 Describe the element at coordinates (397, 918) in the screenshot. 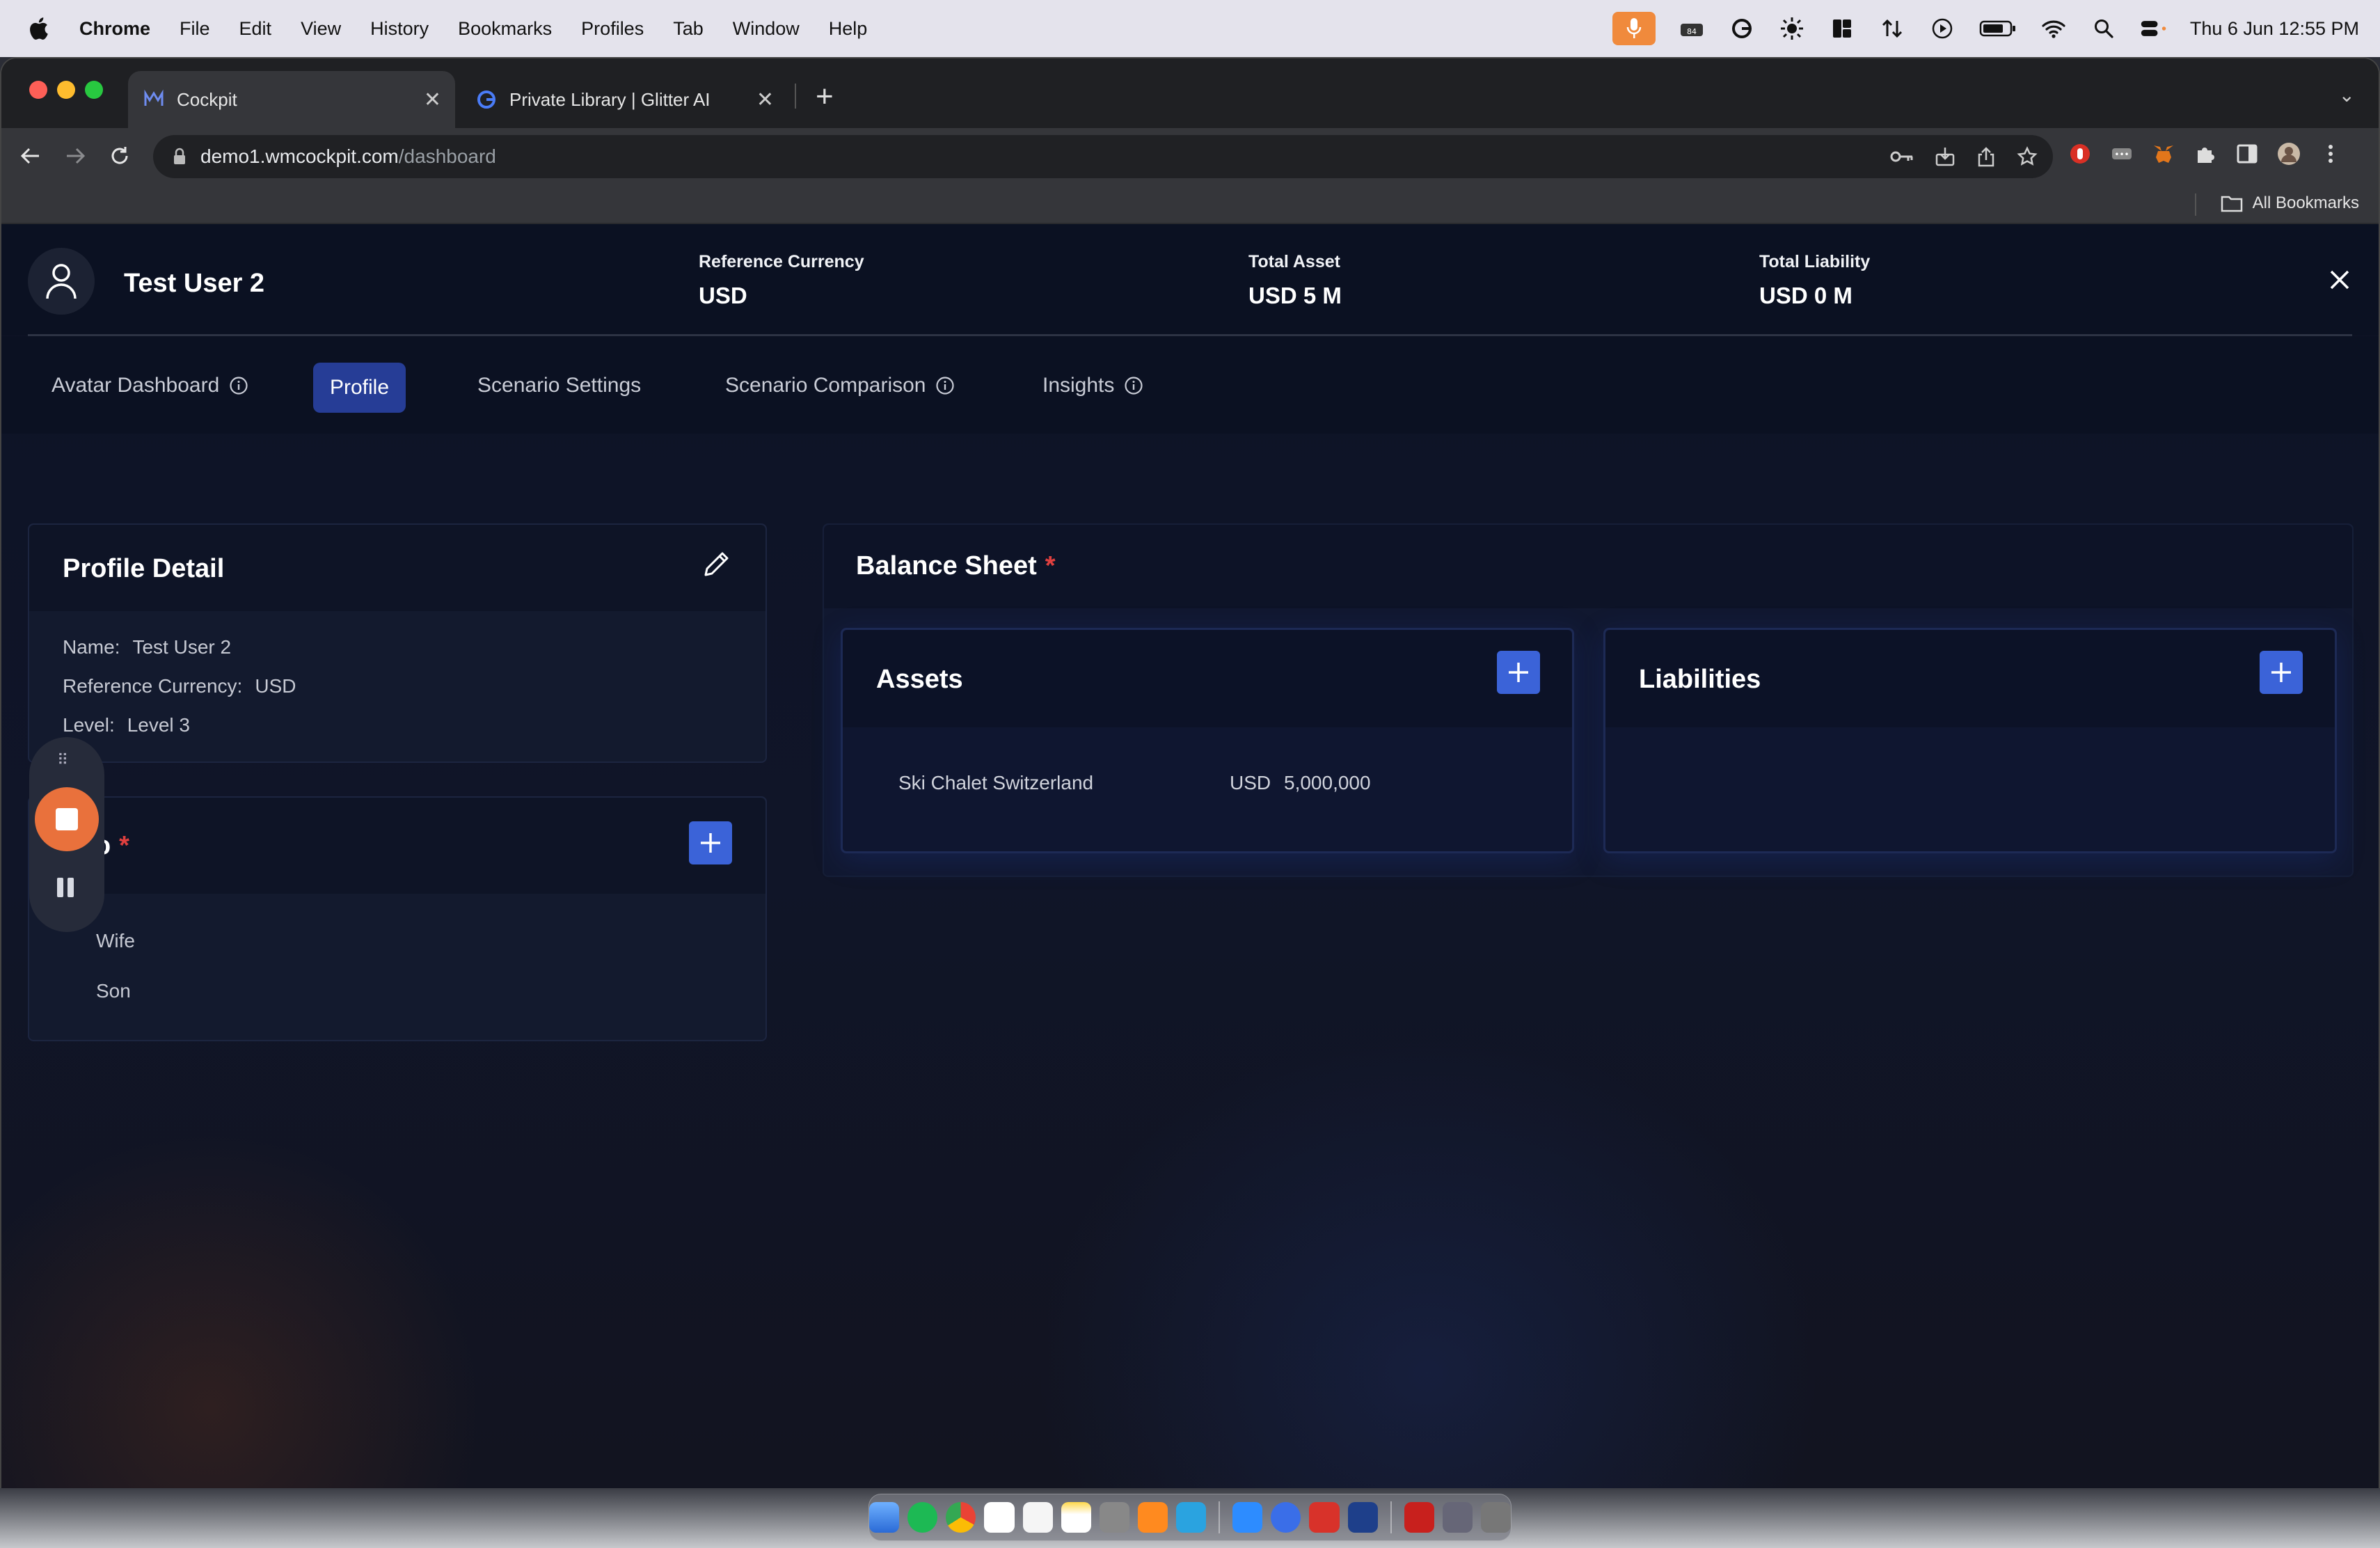

I see `family-card: ɔ* Wife Son` at that location.